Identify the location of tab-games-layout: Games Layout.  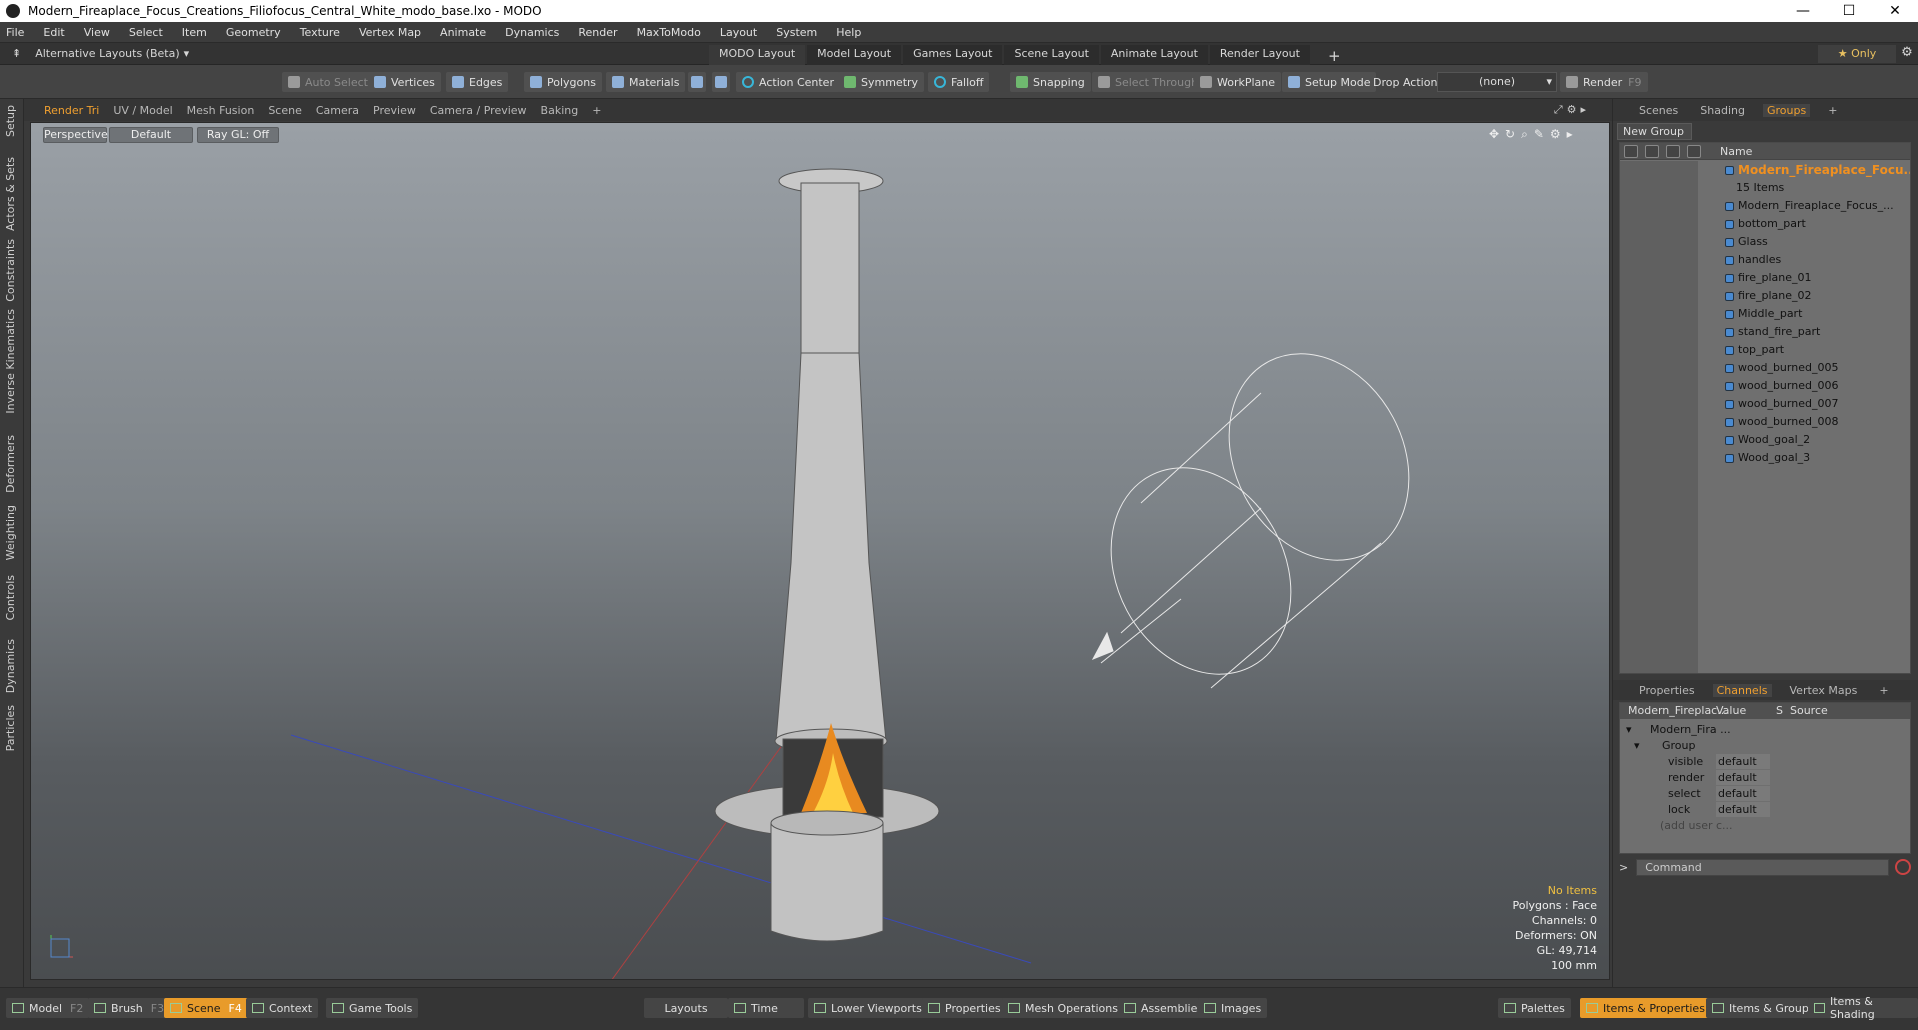
(953, 56).